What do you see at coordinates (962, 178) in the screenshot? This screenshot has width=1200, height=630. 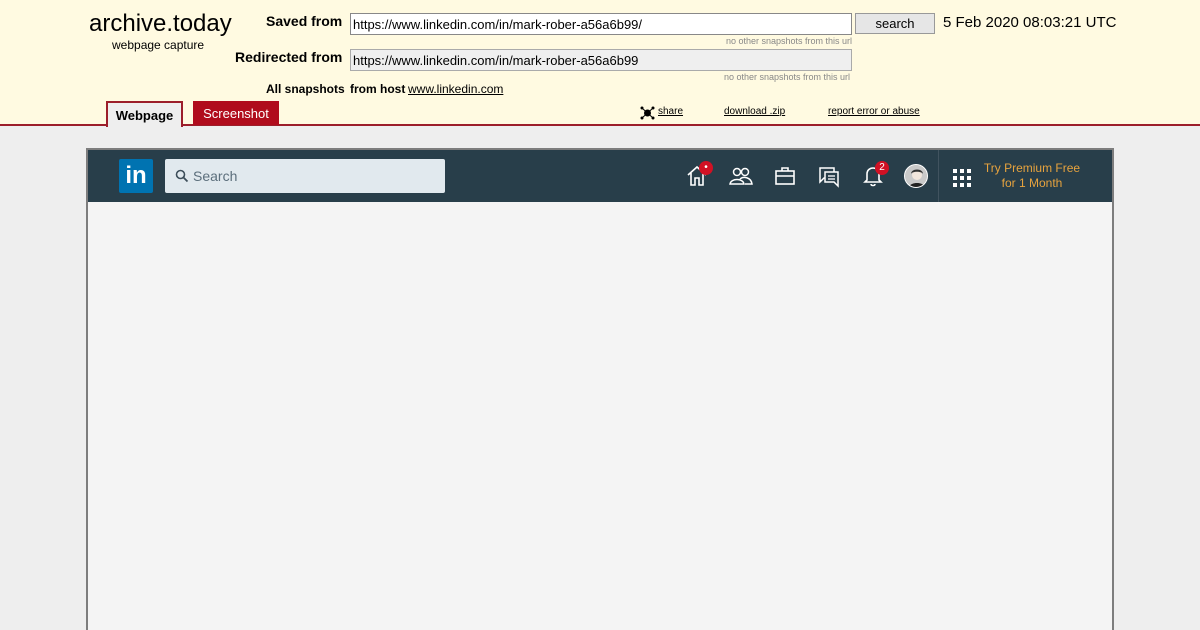 I see `apps-grid-icon` at bounding box center [962, 178].